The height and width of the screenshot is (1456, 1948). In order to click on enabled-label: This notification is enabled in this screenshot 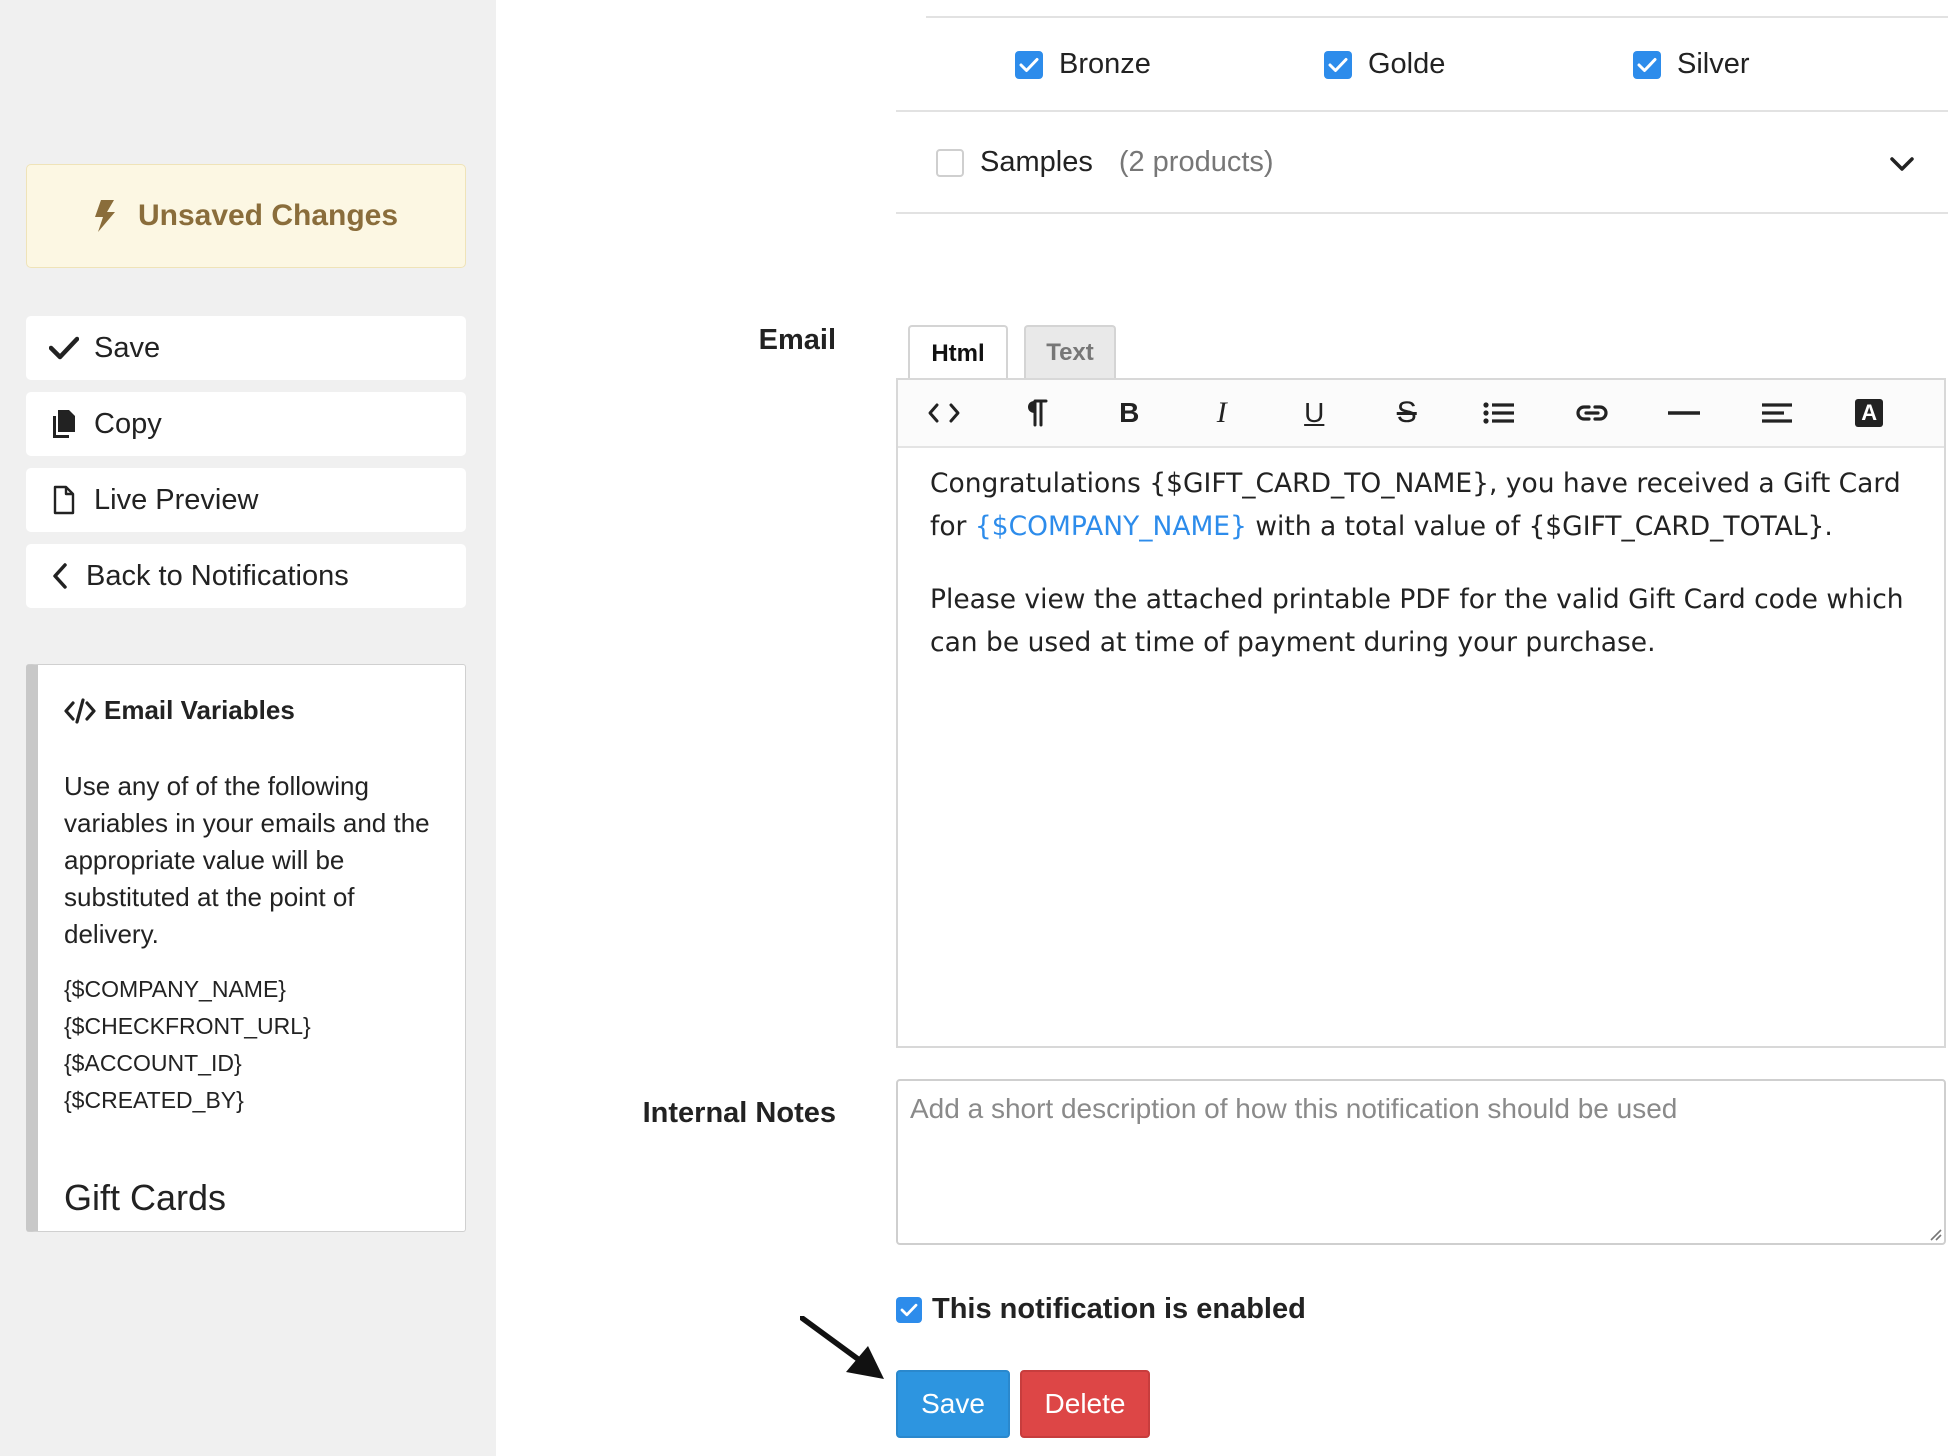, I will do `click(1119, 1309)`.